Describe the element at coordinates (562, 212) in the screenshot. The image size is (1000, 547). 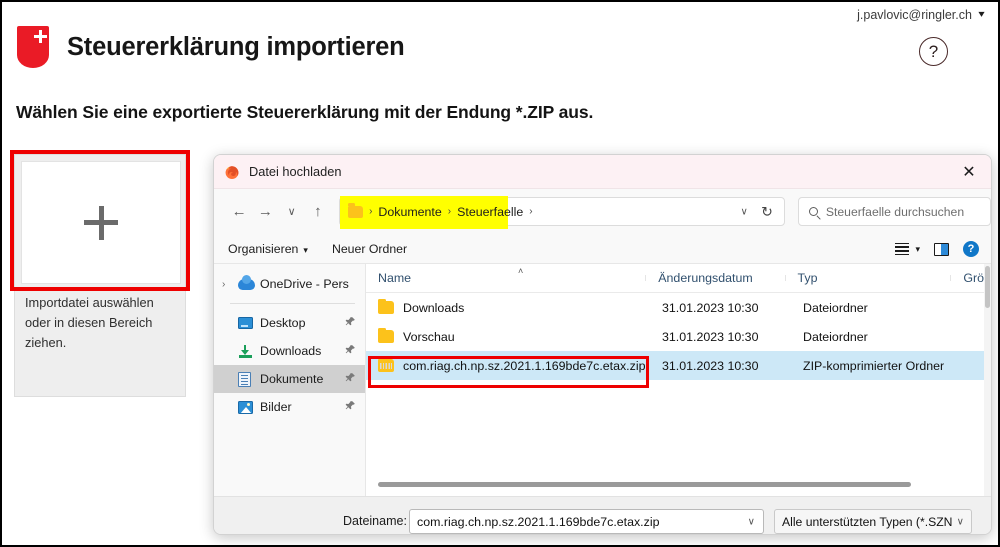
I see `breadcrumb: › Dokumente › Steuerfaelle › ∨ ↻` at that location.